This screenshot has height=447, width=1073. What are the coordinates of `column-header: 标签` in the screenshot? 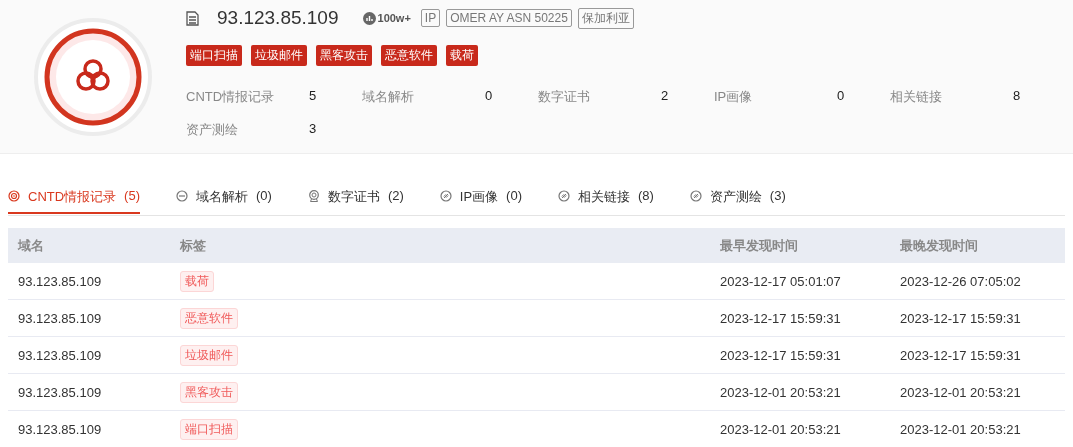 It's located at (193, 245).